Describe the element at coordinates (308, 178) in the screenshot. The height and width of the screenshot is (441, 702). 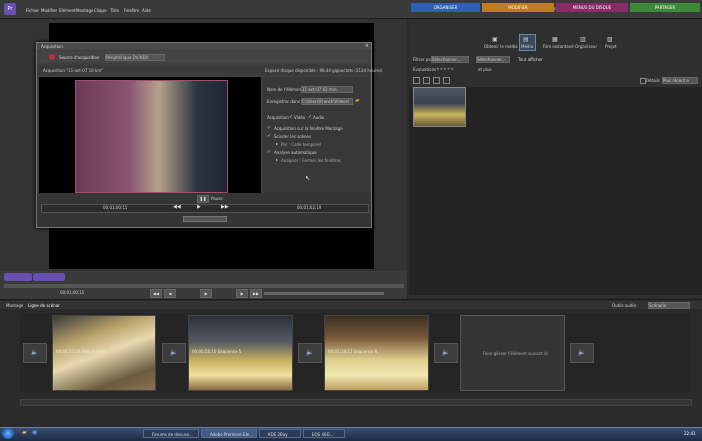
I see `cursor-icon: ↖` at that location.